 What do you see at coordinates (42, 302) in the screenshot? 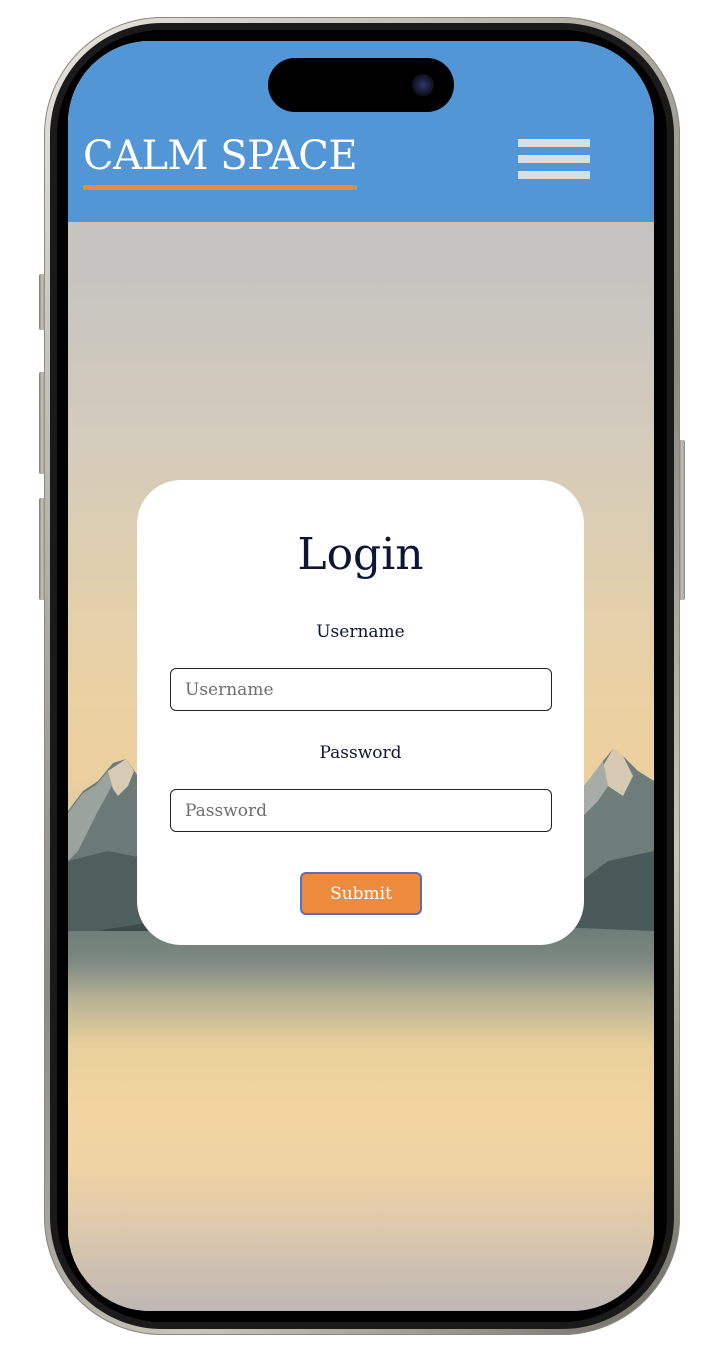
I see `action-button` at bounding box center [42, 302].